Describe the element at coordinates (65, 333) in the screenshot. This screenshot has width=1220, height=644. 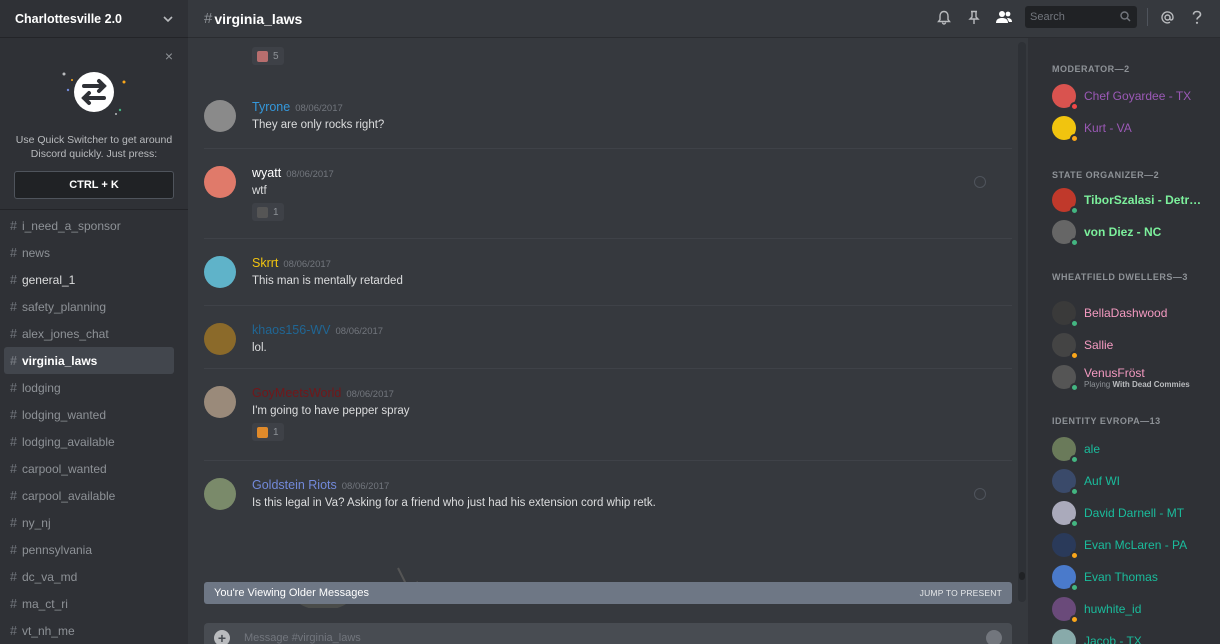
I see `channel-label: alex_jones_chat` at that location.